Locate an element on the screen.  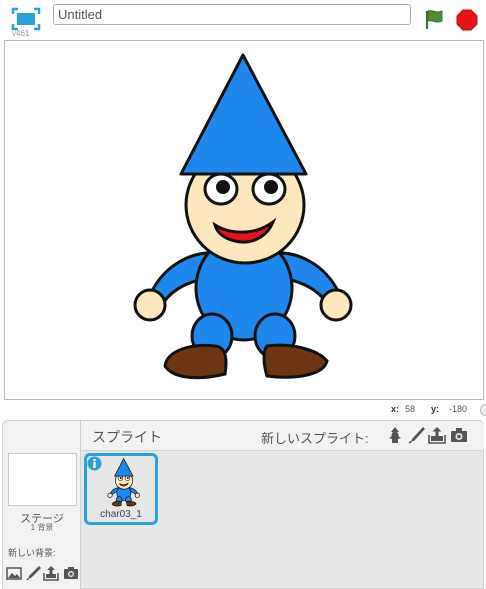
sprites-header: スプライト 新しいスプライト: is located at coordinates (282, 436).